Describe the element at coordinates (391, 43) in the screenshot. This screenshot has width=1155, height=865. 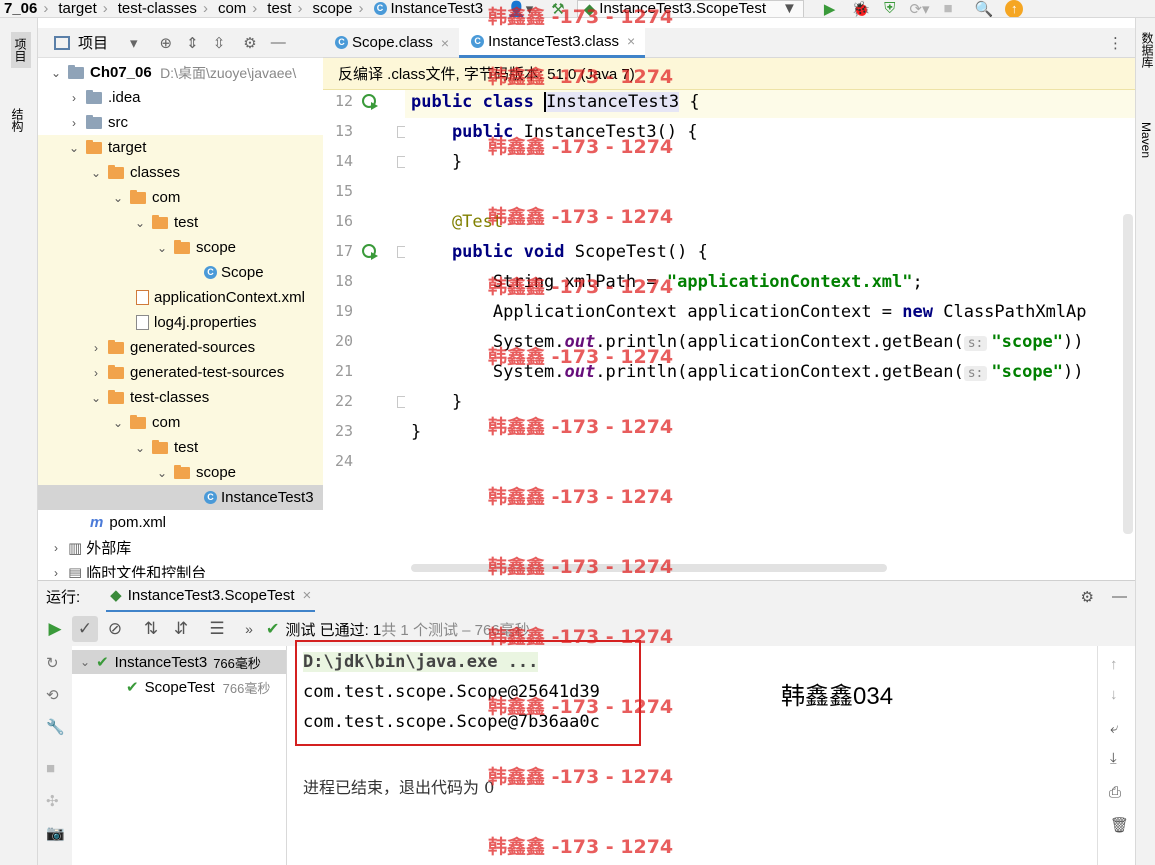
I see `tab-scope-class: C Scope.class ×` at that location.